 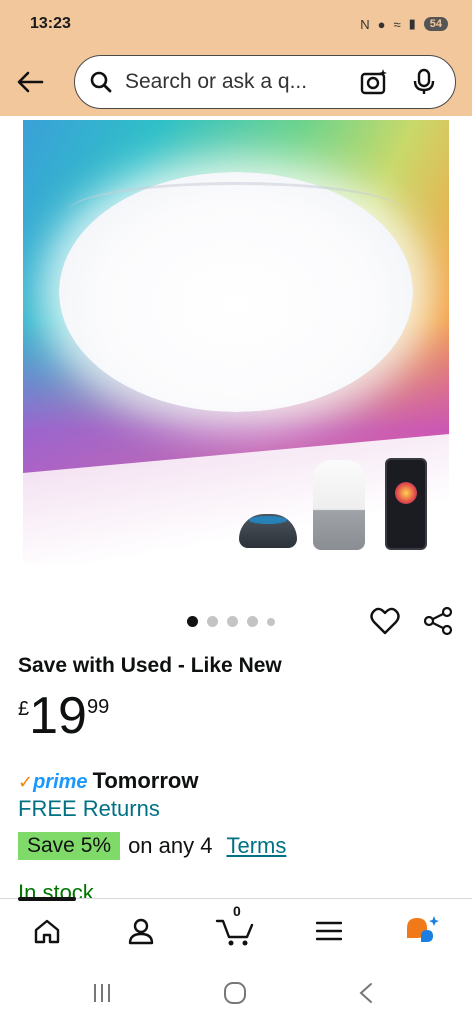 I want to click on prime-delivery: ✓ prime Tomorrow, so click(x=108, y=781).